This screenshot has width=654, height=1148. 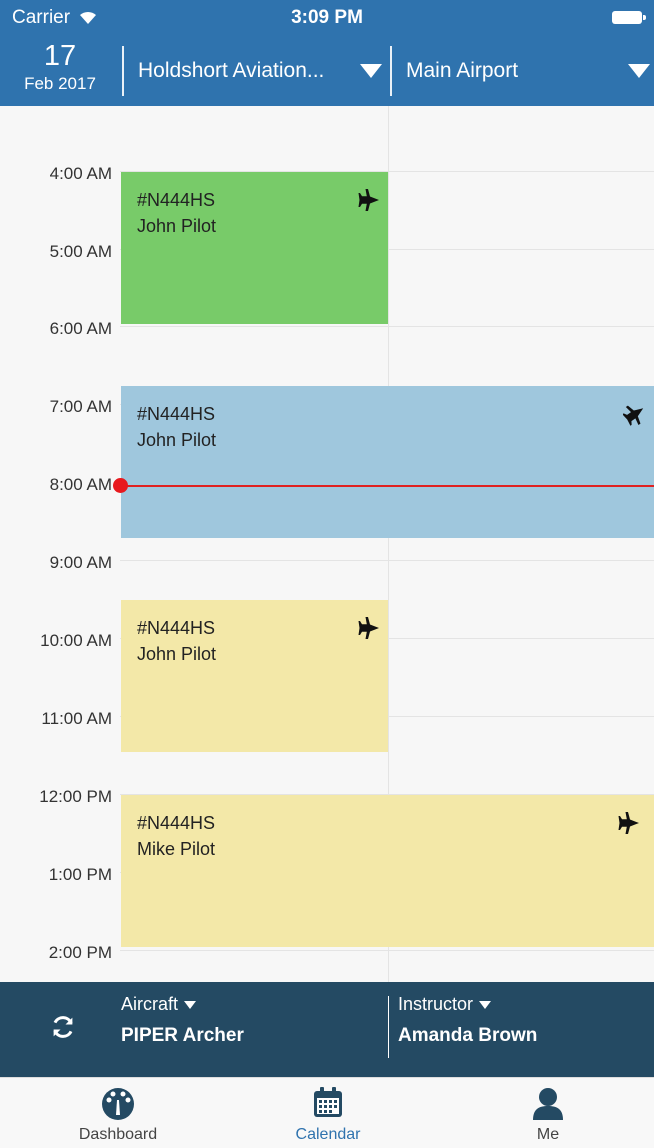 What do you see at coordinates (468, 1035) in the screenshot?
I see `instructor-filter-value: Amanda Brown` at bounding box center [468, 1035].